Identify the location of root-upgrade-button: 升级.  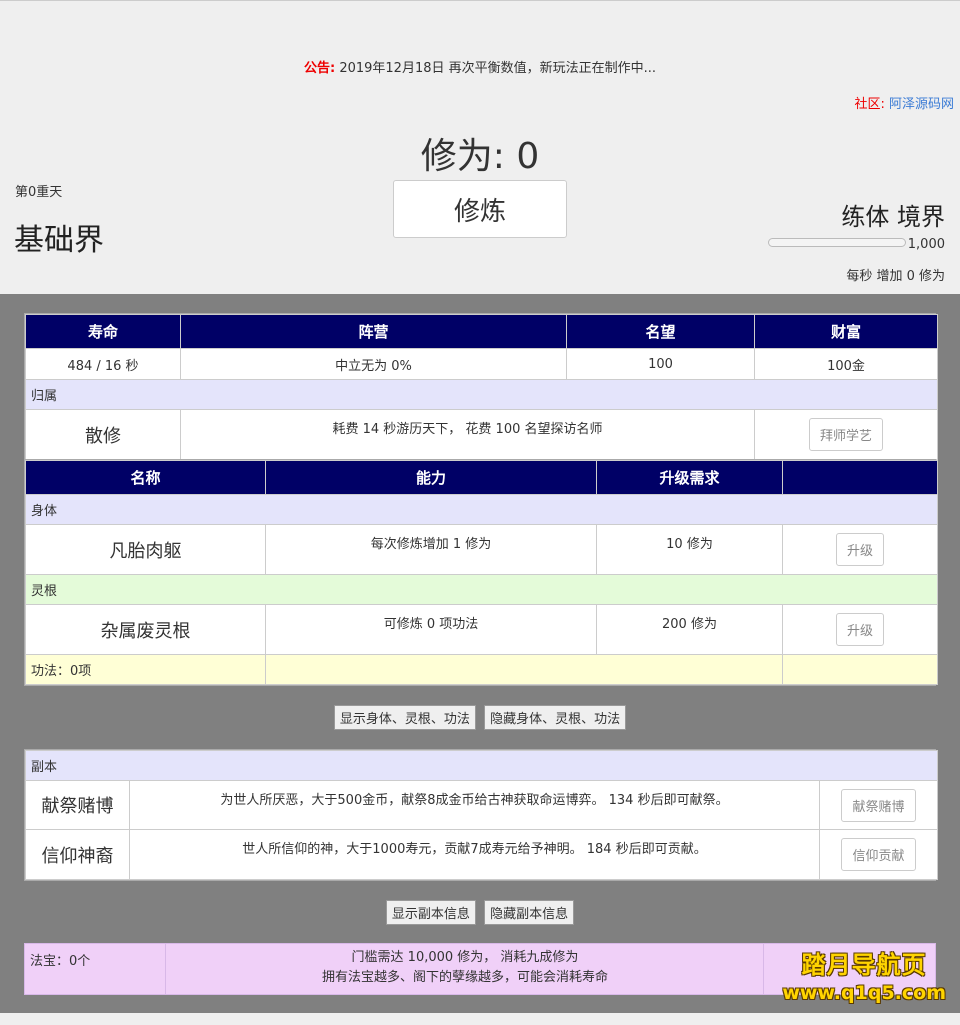
(859, 629).